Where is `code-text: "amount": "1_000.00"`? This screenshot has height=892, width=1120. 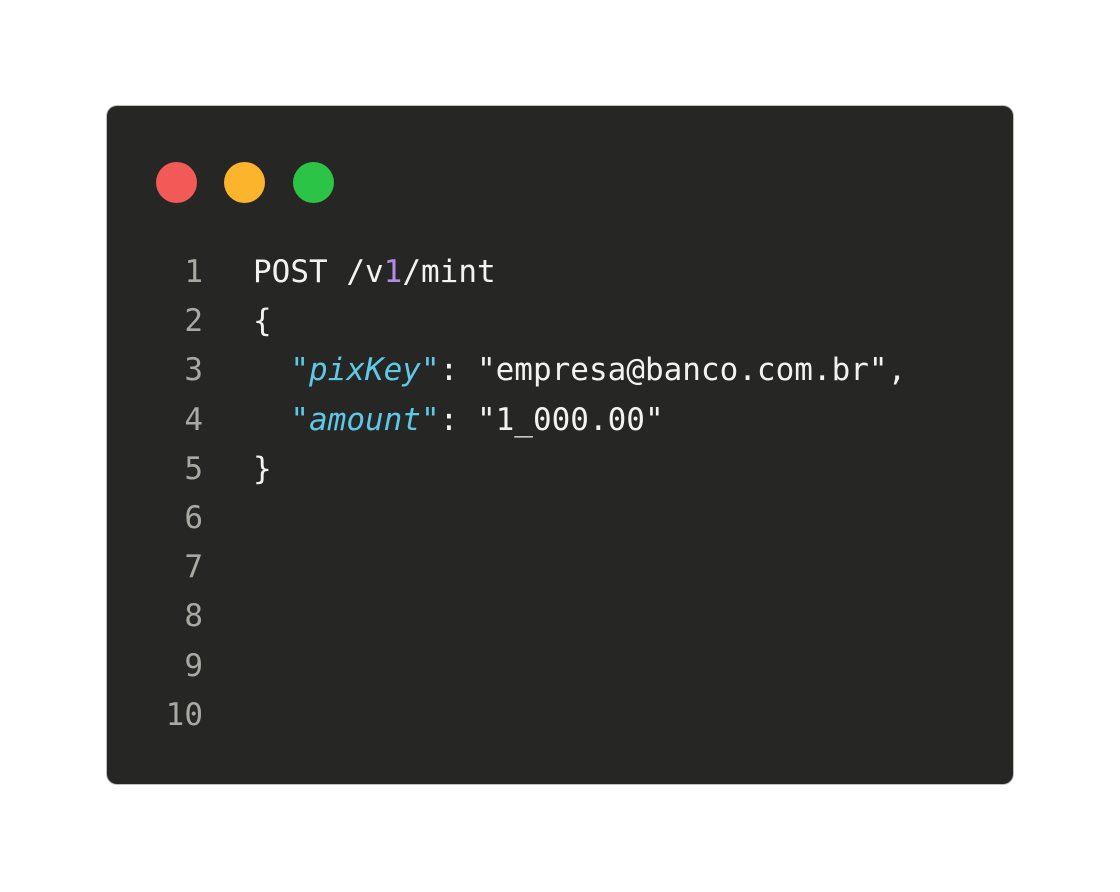 code-text: "amount": "1_000.00" is located at coordinates (458, 420).